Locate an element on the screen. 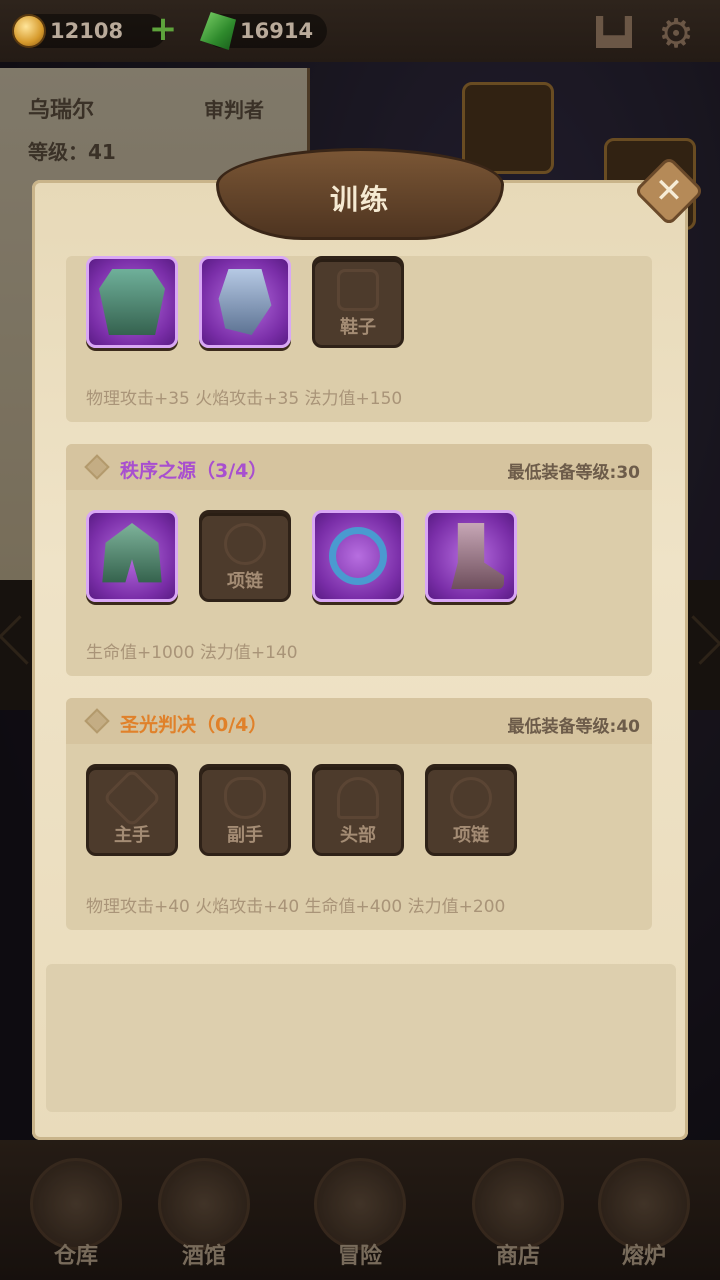 Image resolution: width=720 pixels, height=1280 pixels. equipment-slot-empty: 头部 is located at coordinates (358, 810).